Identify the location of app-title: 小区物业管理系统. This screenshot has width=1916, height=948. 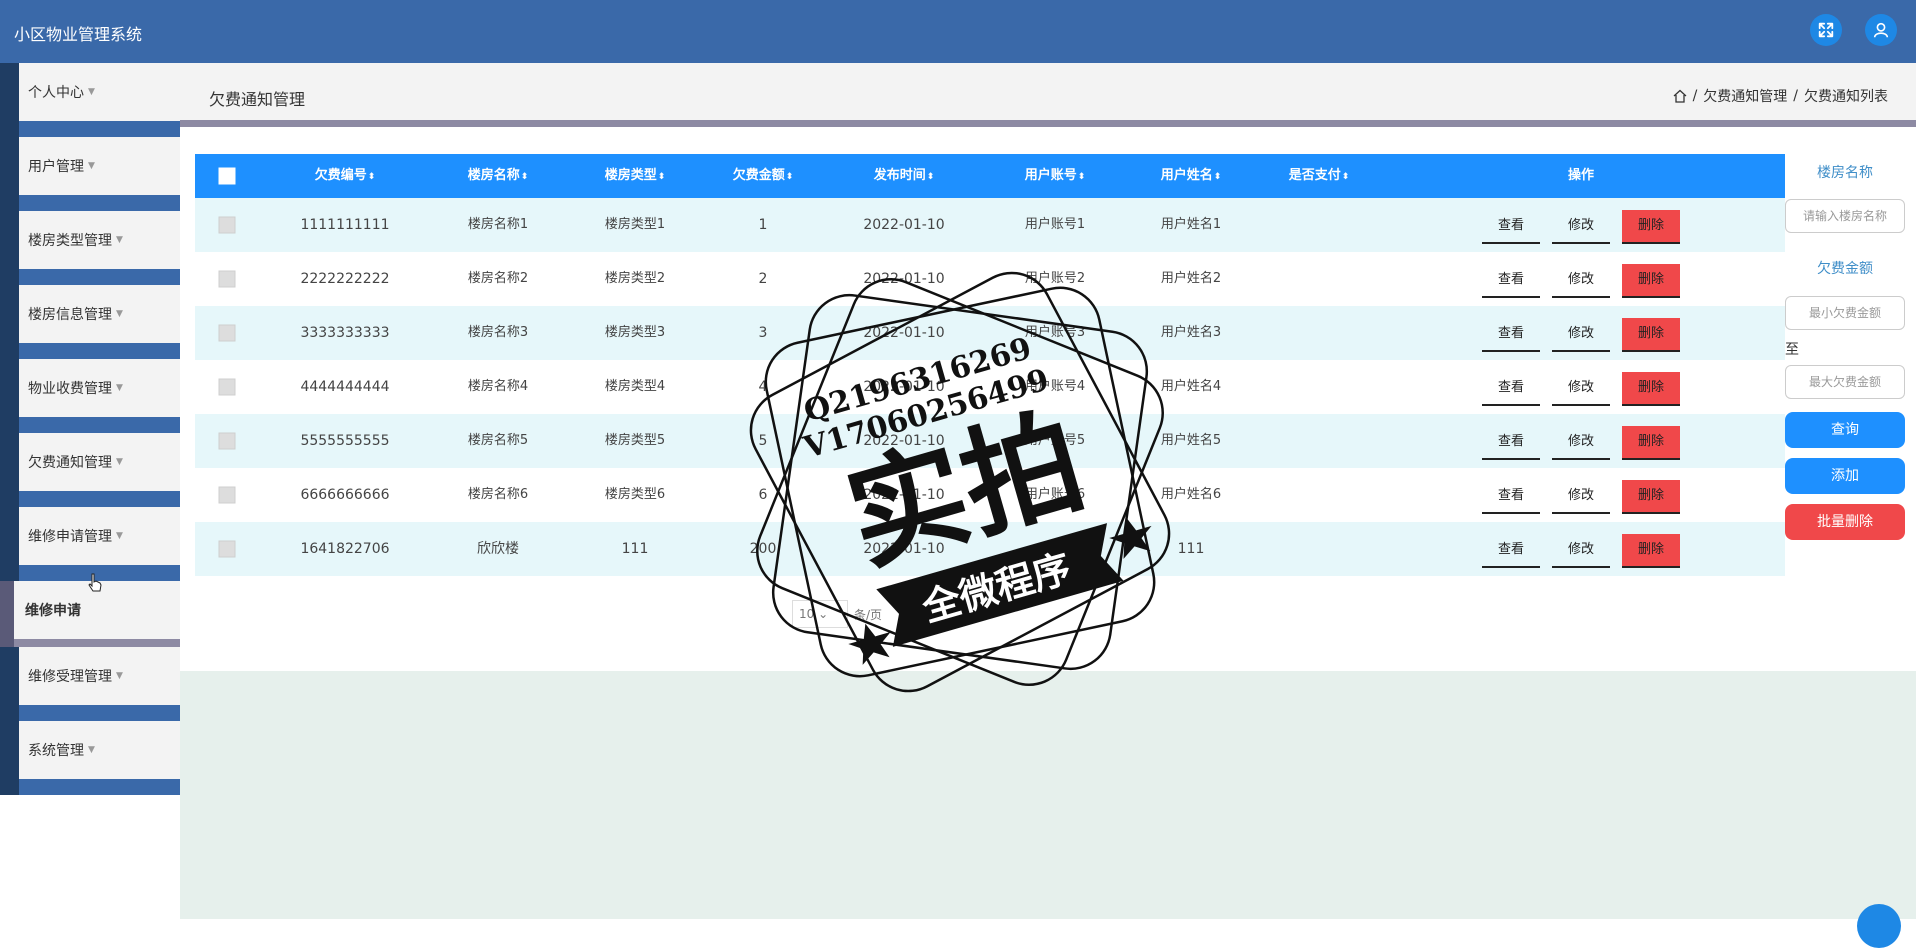
(78, 34).